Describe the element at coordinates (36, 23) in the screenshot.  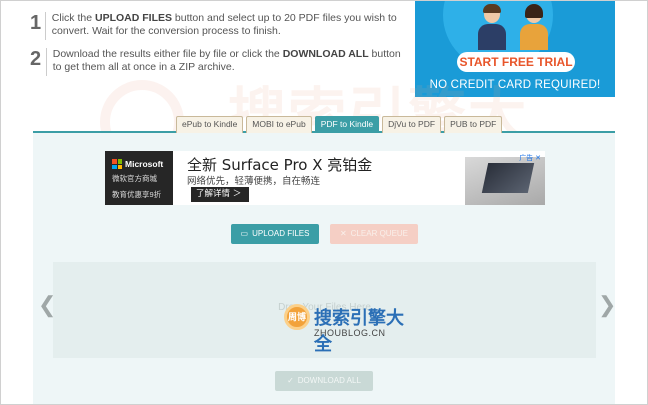
I see `step-number: 1` at that location.